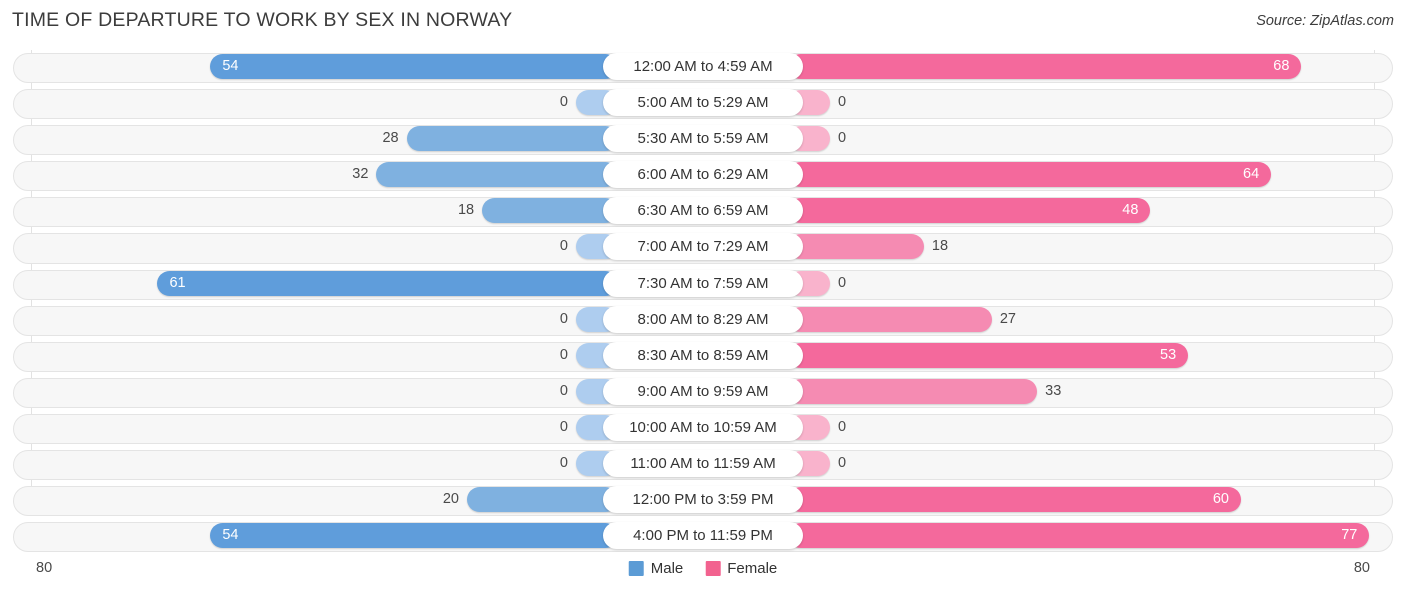 Image resolution: width=1406 pixels, height=594 pixels. What do you see at coordinates (1130, 210) in the screenshot?
I see `female-value-label: 48` at bounding box center [1130, 210].